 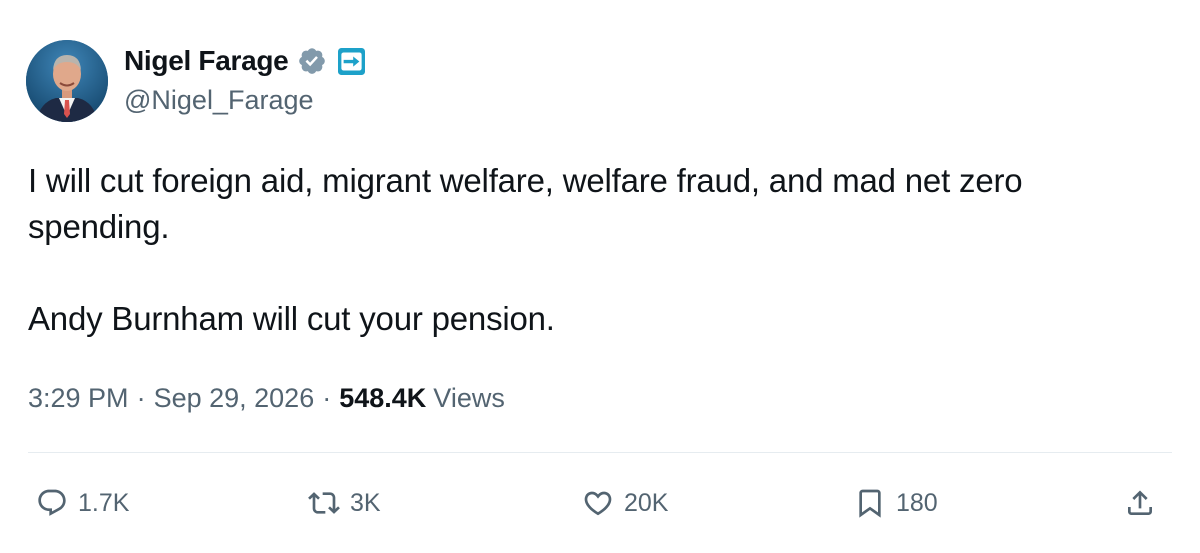 What do you see at coordinates (600, 452) in the screenshot?
I see `divider` at bounding box center [600, 452].